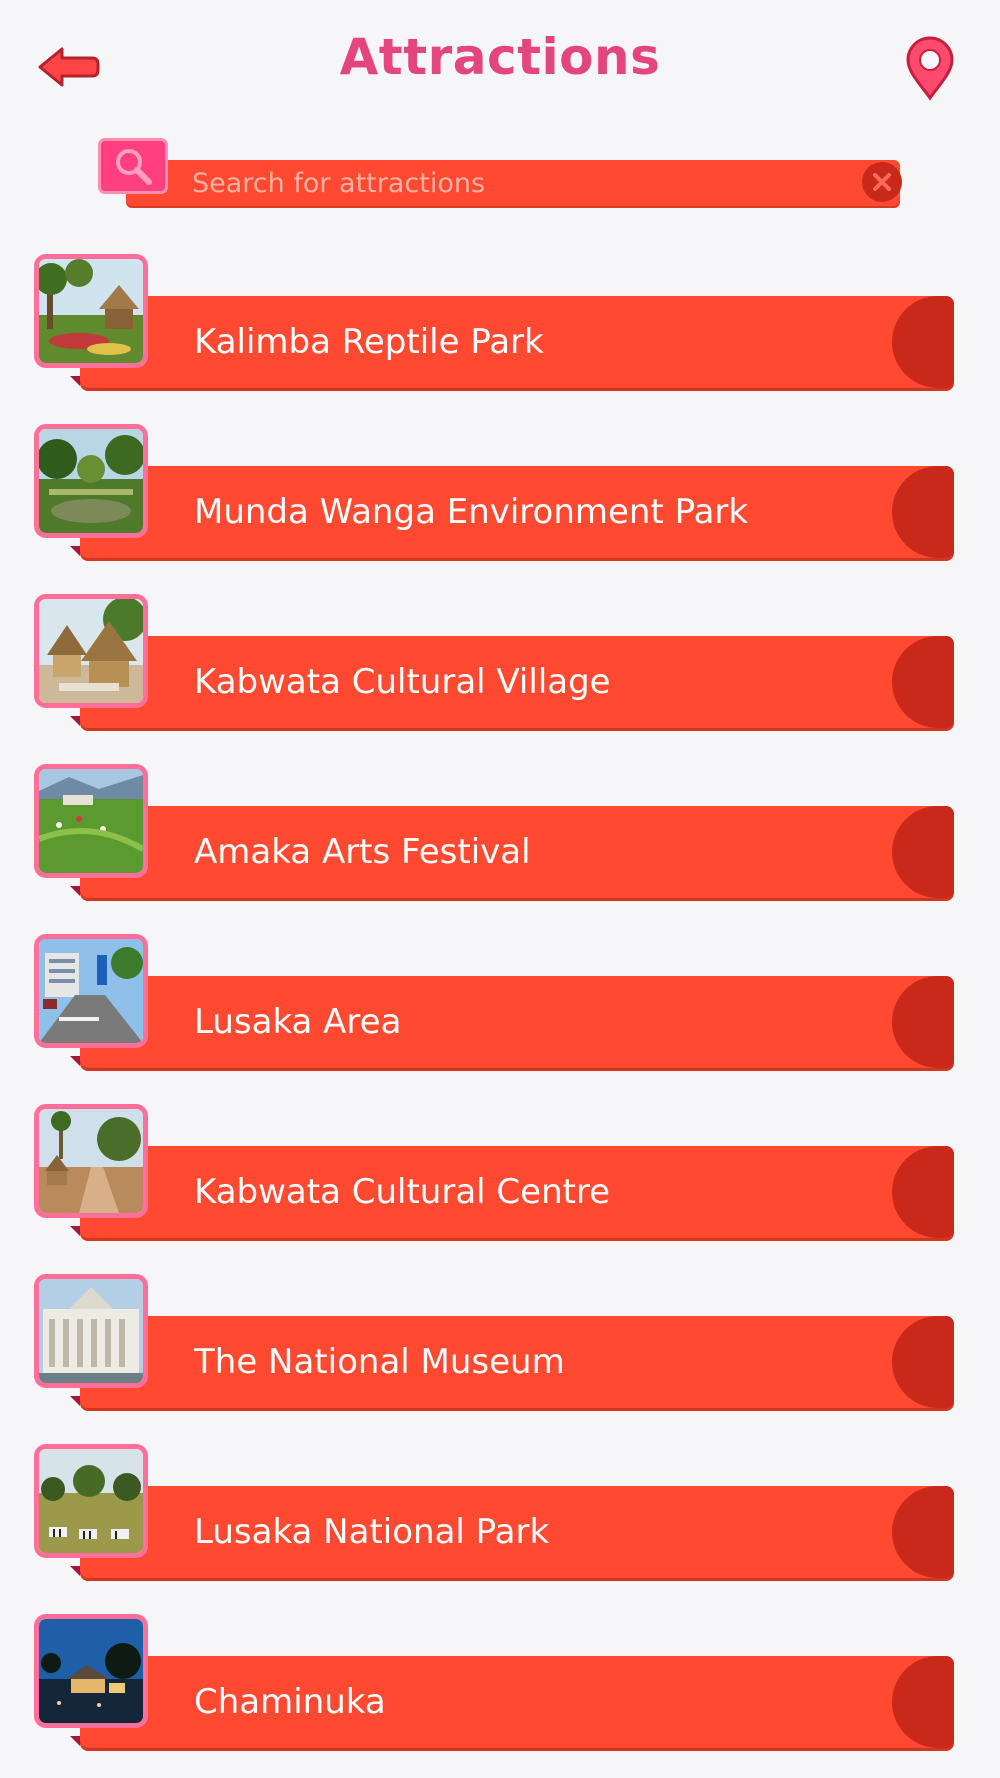 This screenshot has width=1000, height=1778. Describe the element at coordinates (372, 1532) in the screenshot. I see `list-item-label: Lusaka National Park` at that location.